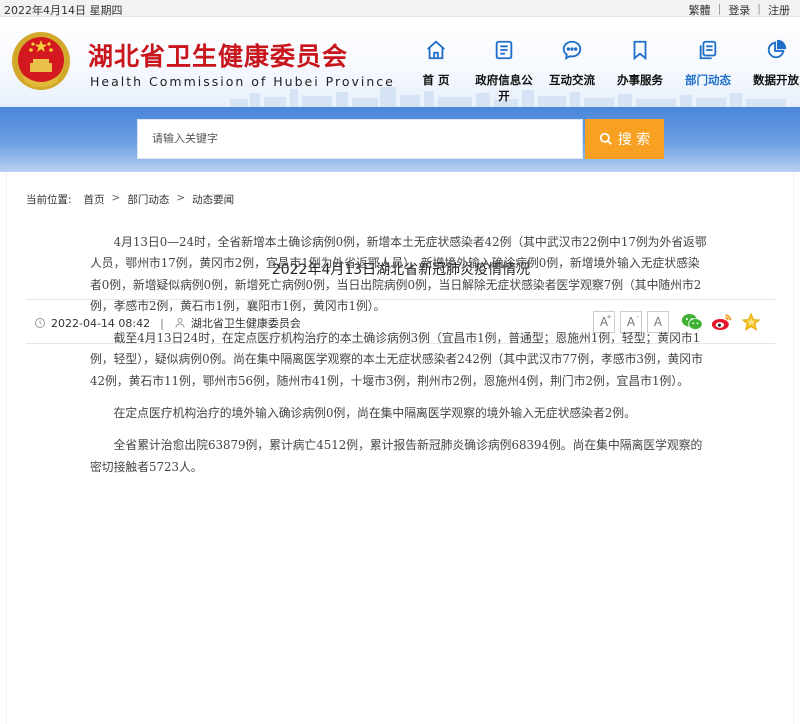 The width and height of the screenshot is (800, 724). What do you see at coordinates (41, 61) in the screenshot?
I see `national-emblem-logo` at bounding box center [41, 61].